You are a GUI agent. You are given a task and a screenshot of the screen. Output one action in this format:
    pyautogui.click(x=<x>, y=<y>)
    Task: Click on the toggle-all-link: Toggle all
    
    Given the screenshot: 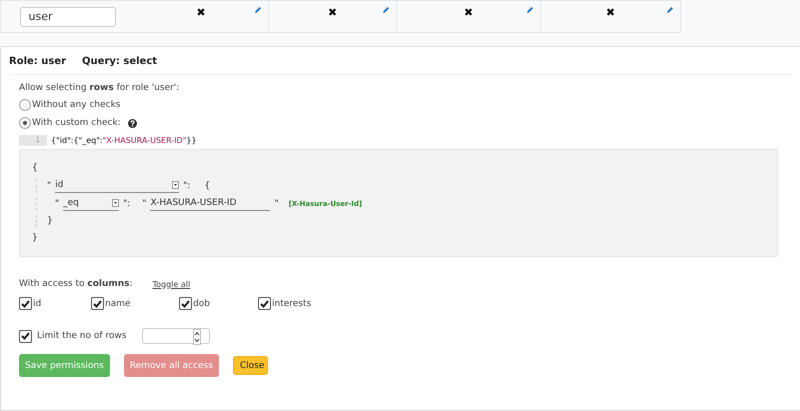 What is the action you would take?
    pyautogui.click(x=171, y=284)
    